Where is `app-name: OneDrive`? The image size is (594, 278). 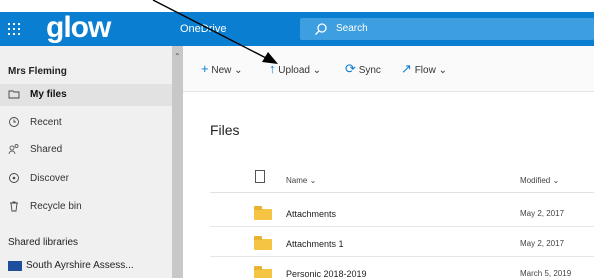
app-name: OneDrive is located at coordinates (203, 29).